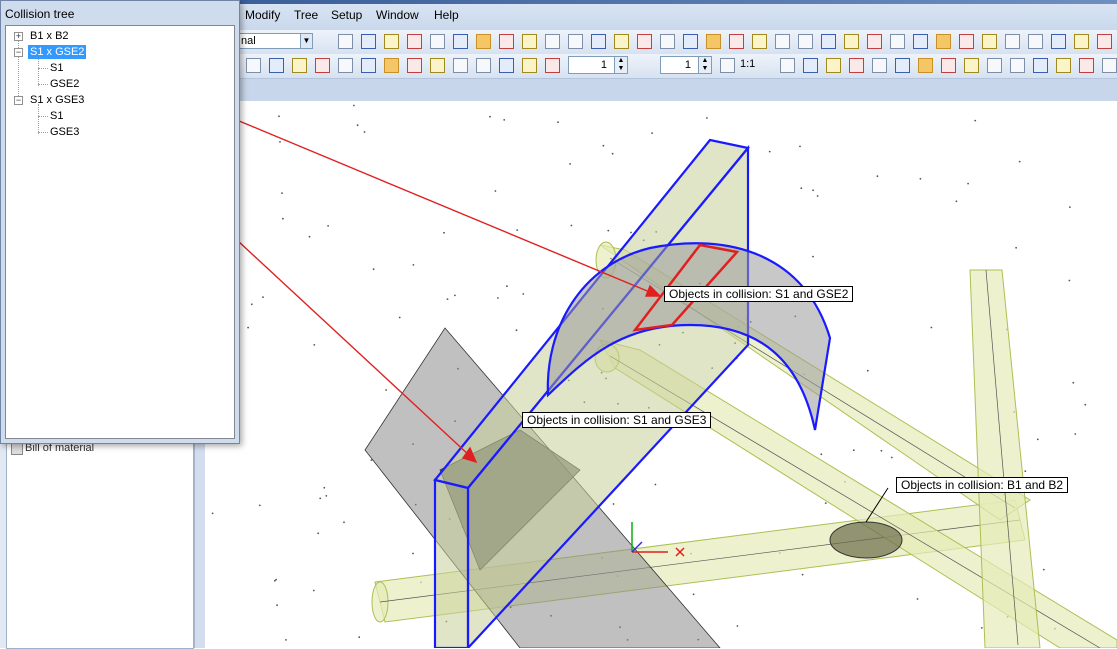 The image size is (1117, 649). What do you see at coordinates (346, 15) in the screenshot?
I see `menu-setup: Setup` at bounding box center [346, 15].